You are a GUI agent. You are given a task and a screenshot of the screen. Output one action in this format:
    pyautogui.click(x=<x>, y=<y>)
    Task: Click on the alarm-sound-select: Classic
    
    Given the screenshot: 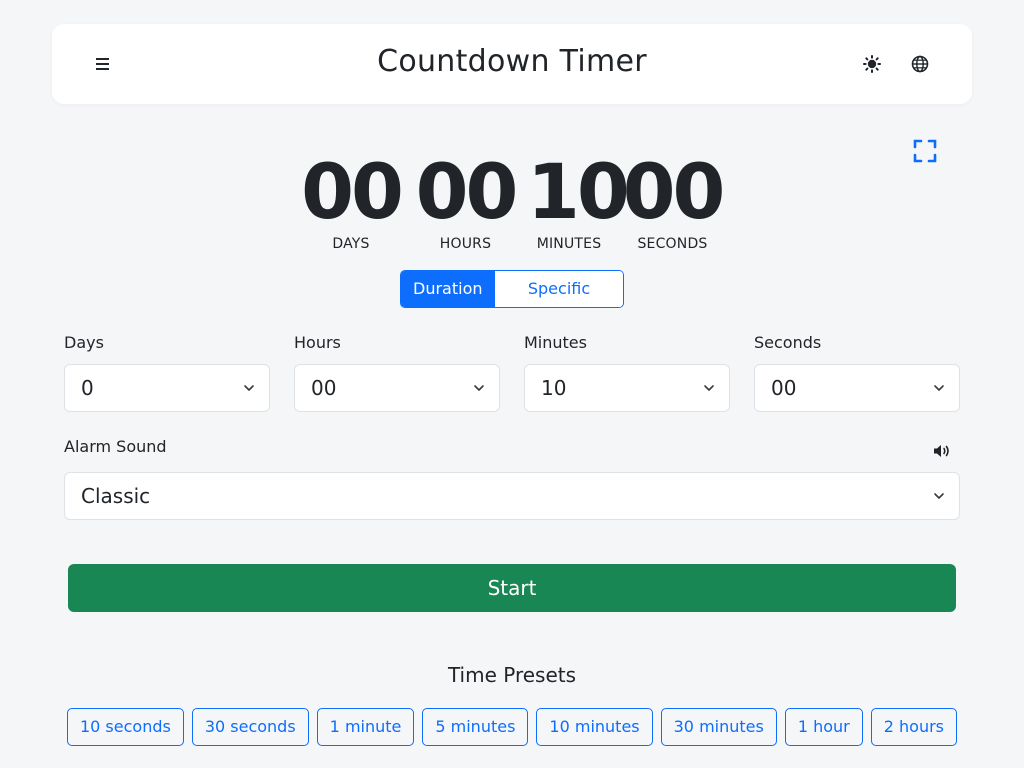 What is the action you would take?
    pyautogui.click(x=512, y=496)
    